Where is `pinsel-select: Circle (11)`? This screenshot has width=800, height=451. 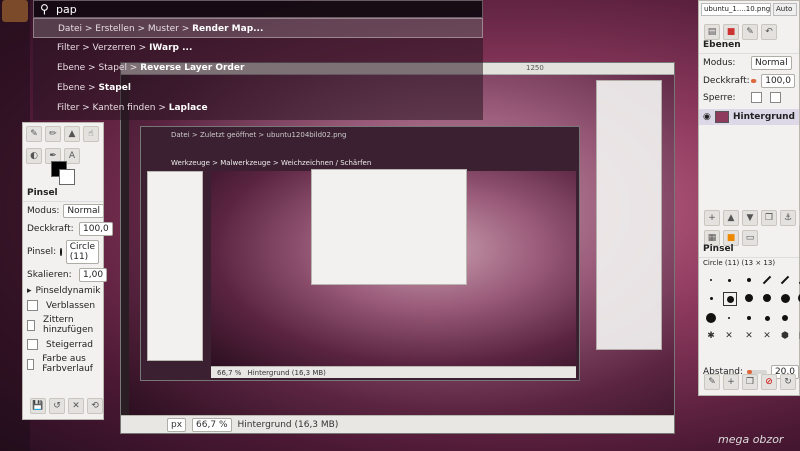
pinsel-select: Circle (11) is located at coordinates (82, 252).